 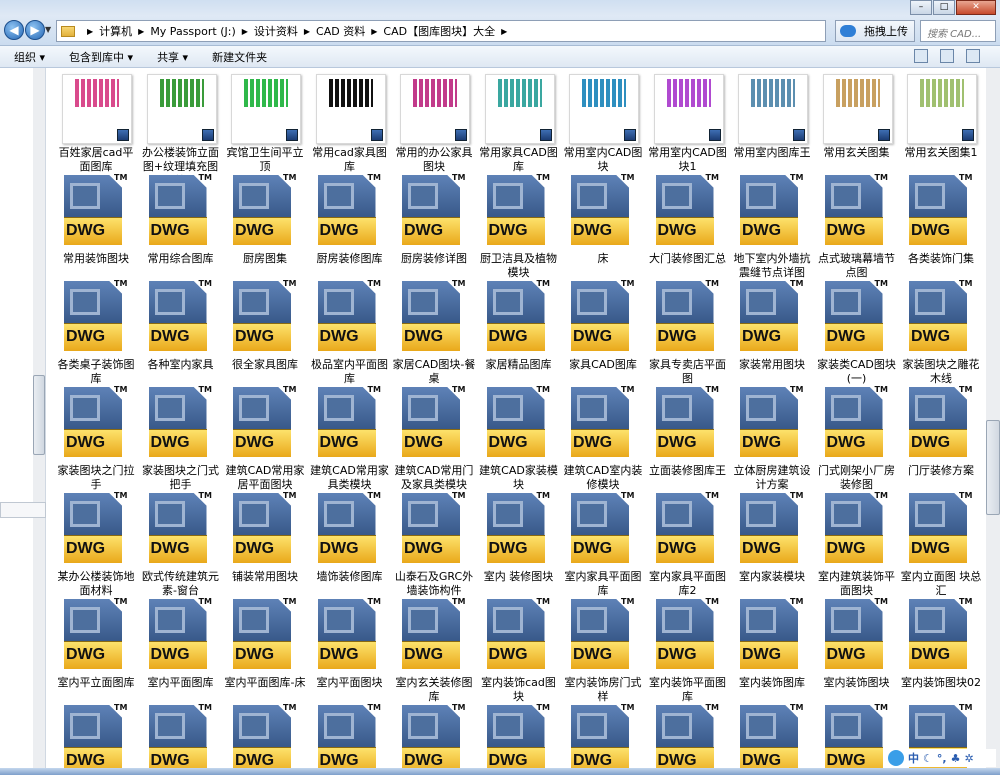 I want to click on file-item: DWG TM 室内平立面图库, so click(x=92, y=647).